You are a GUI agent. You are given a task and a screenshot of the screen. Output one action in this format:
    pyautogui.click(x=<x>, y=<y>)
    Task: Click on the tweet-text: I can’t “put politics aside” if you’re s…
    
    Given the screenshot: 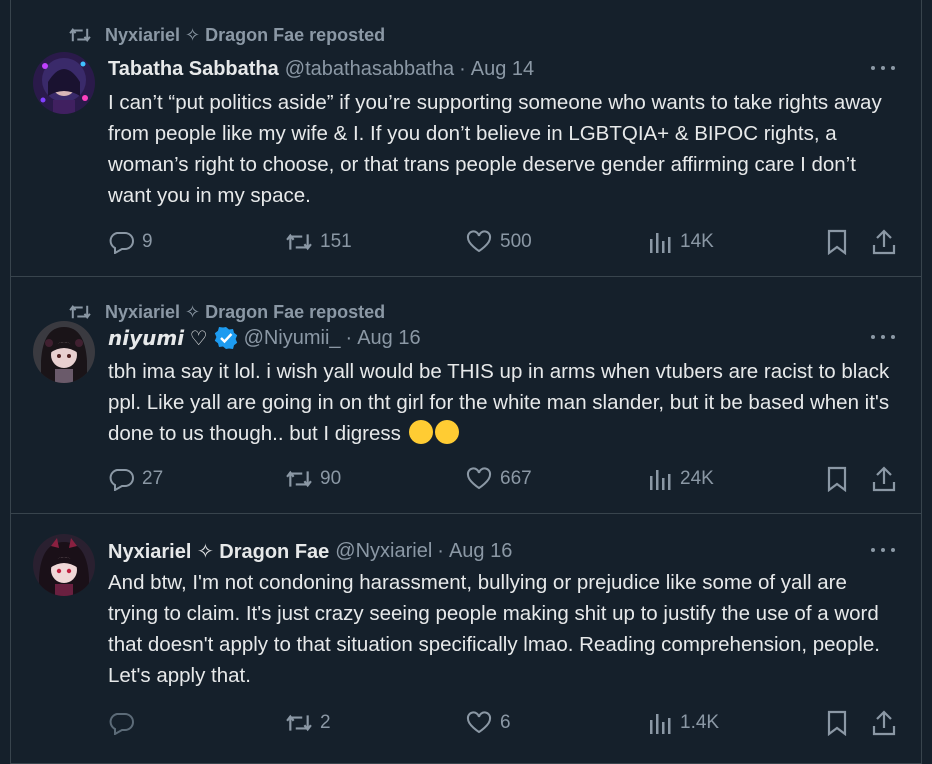 What is the action you would take?
    pyautogui.click(x=495, y=149)
    